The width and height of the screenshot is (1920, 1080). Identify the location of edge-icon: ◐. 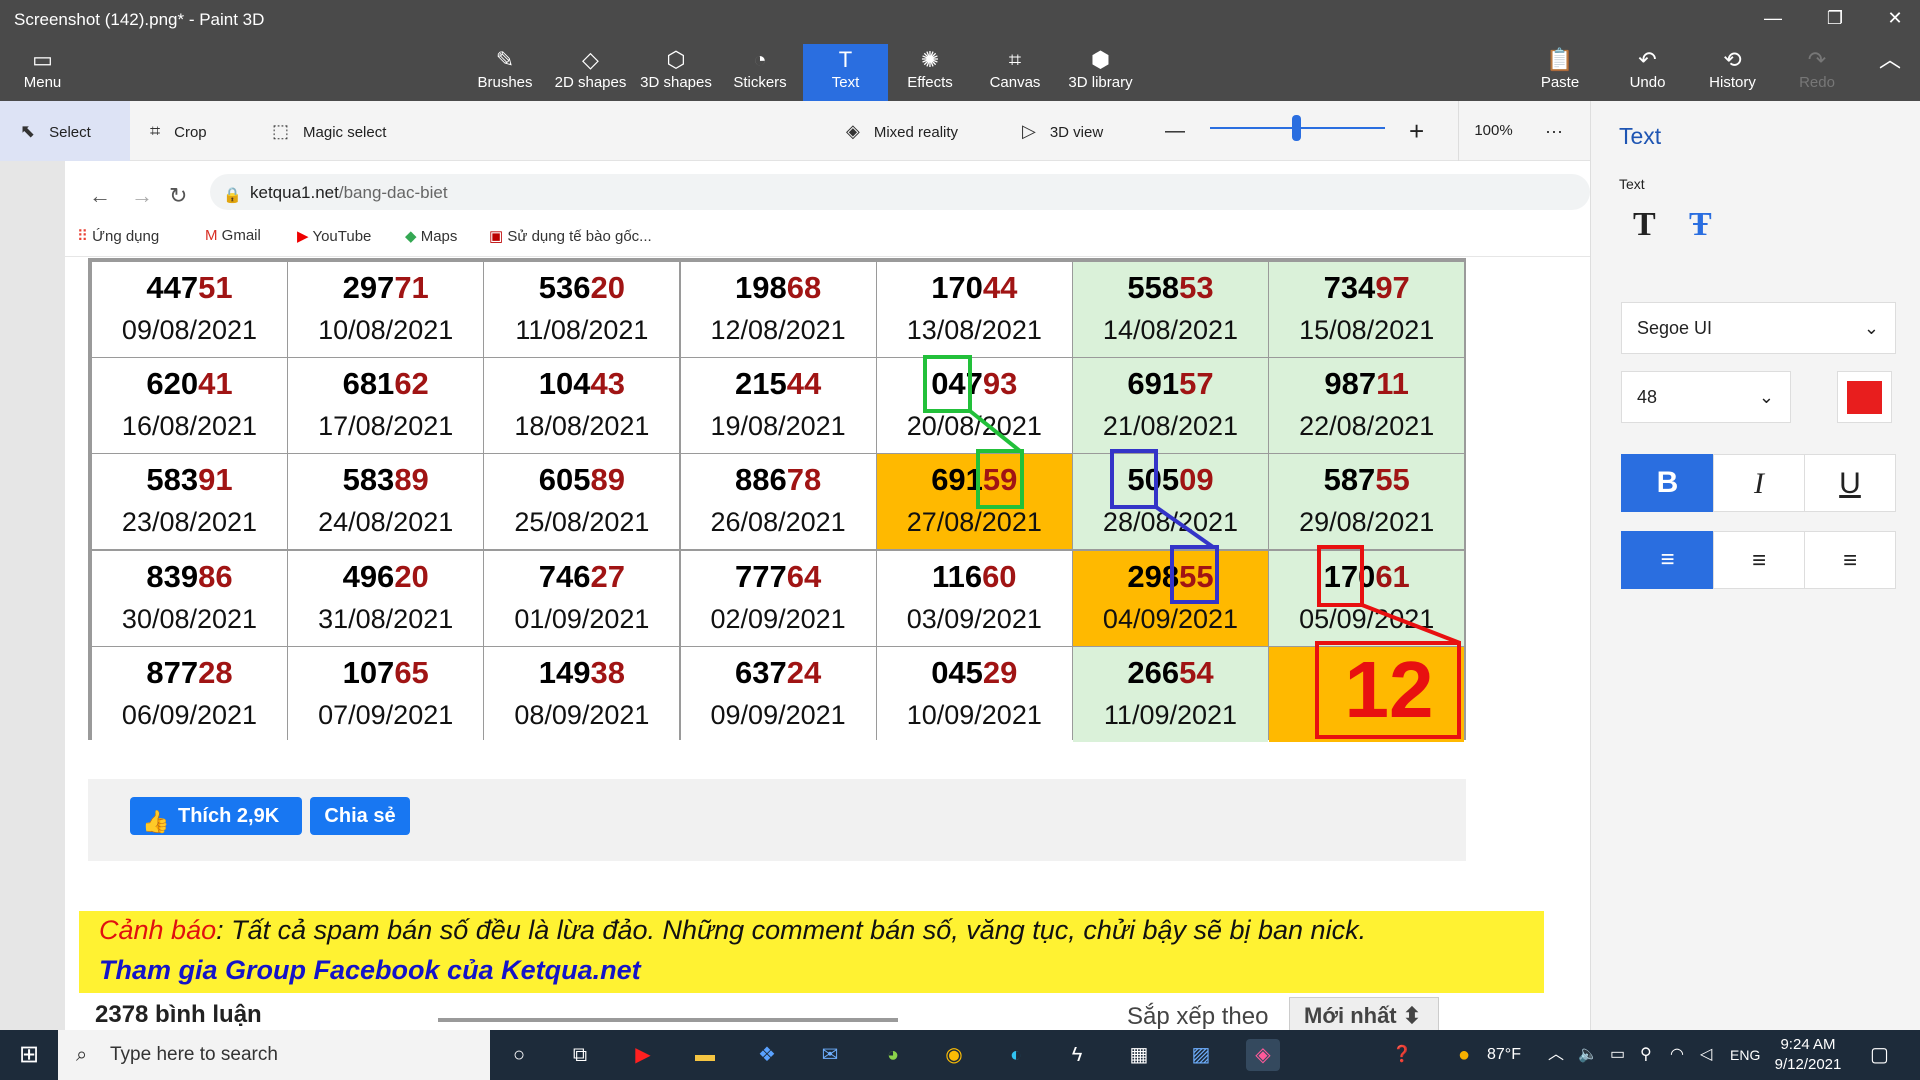
(1016, 1055).